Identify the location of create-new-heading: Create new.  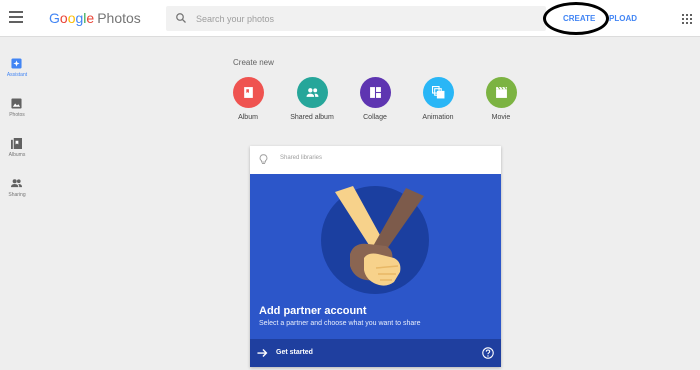
(253, 62).